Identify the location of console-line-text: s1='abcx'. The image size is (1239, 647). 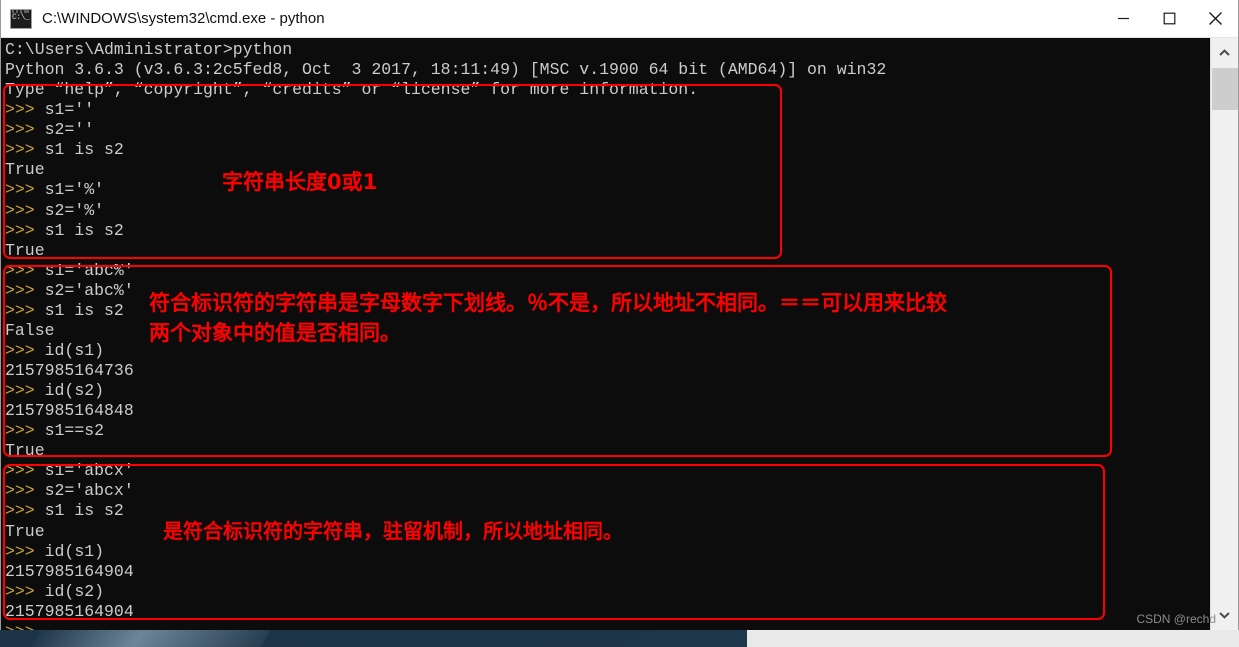
(84, 471).